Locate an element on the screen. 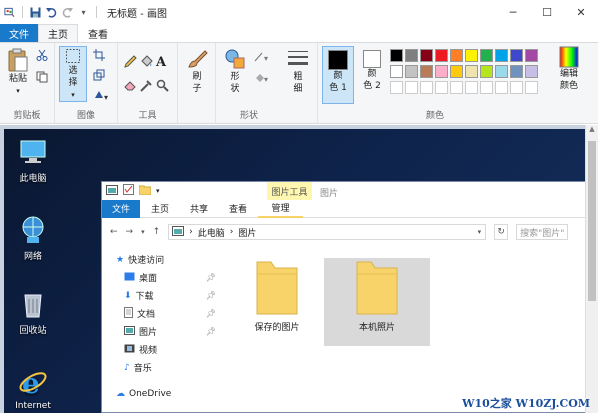  nav-item-videos: 视频 is located at coordinates (166, 349).